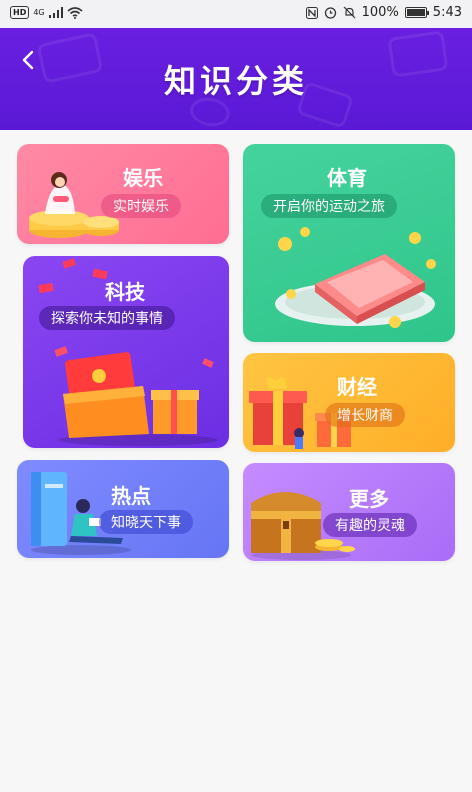 This screenshot has height=792, width=472. Describe the element at coordinates (380, 12) in the screenshot. I see `battery-percent: 100%` at that location.